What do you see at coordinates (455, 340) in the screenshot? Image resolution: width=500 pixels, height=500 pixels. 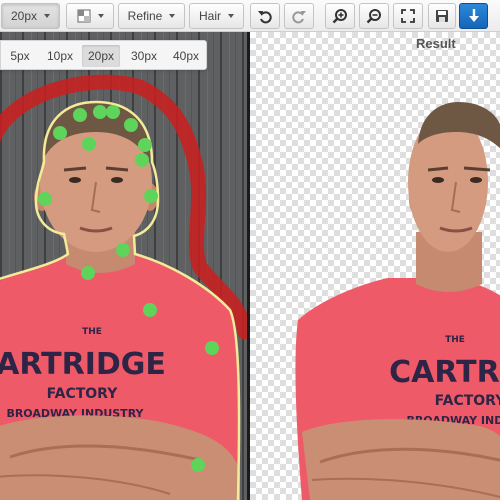 I see `result-shirt-text-small: THE` at bounding box center [455, 340].